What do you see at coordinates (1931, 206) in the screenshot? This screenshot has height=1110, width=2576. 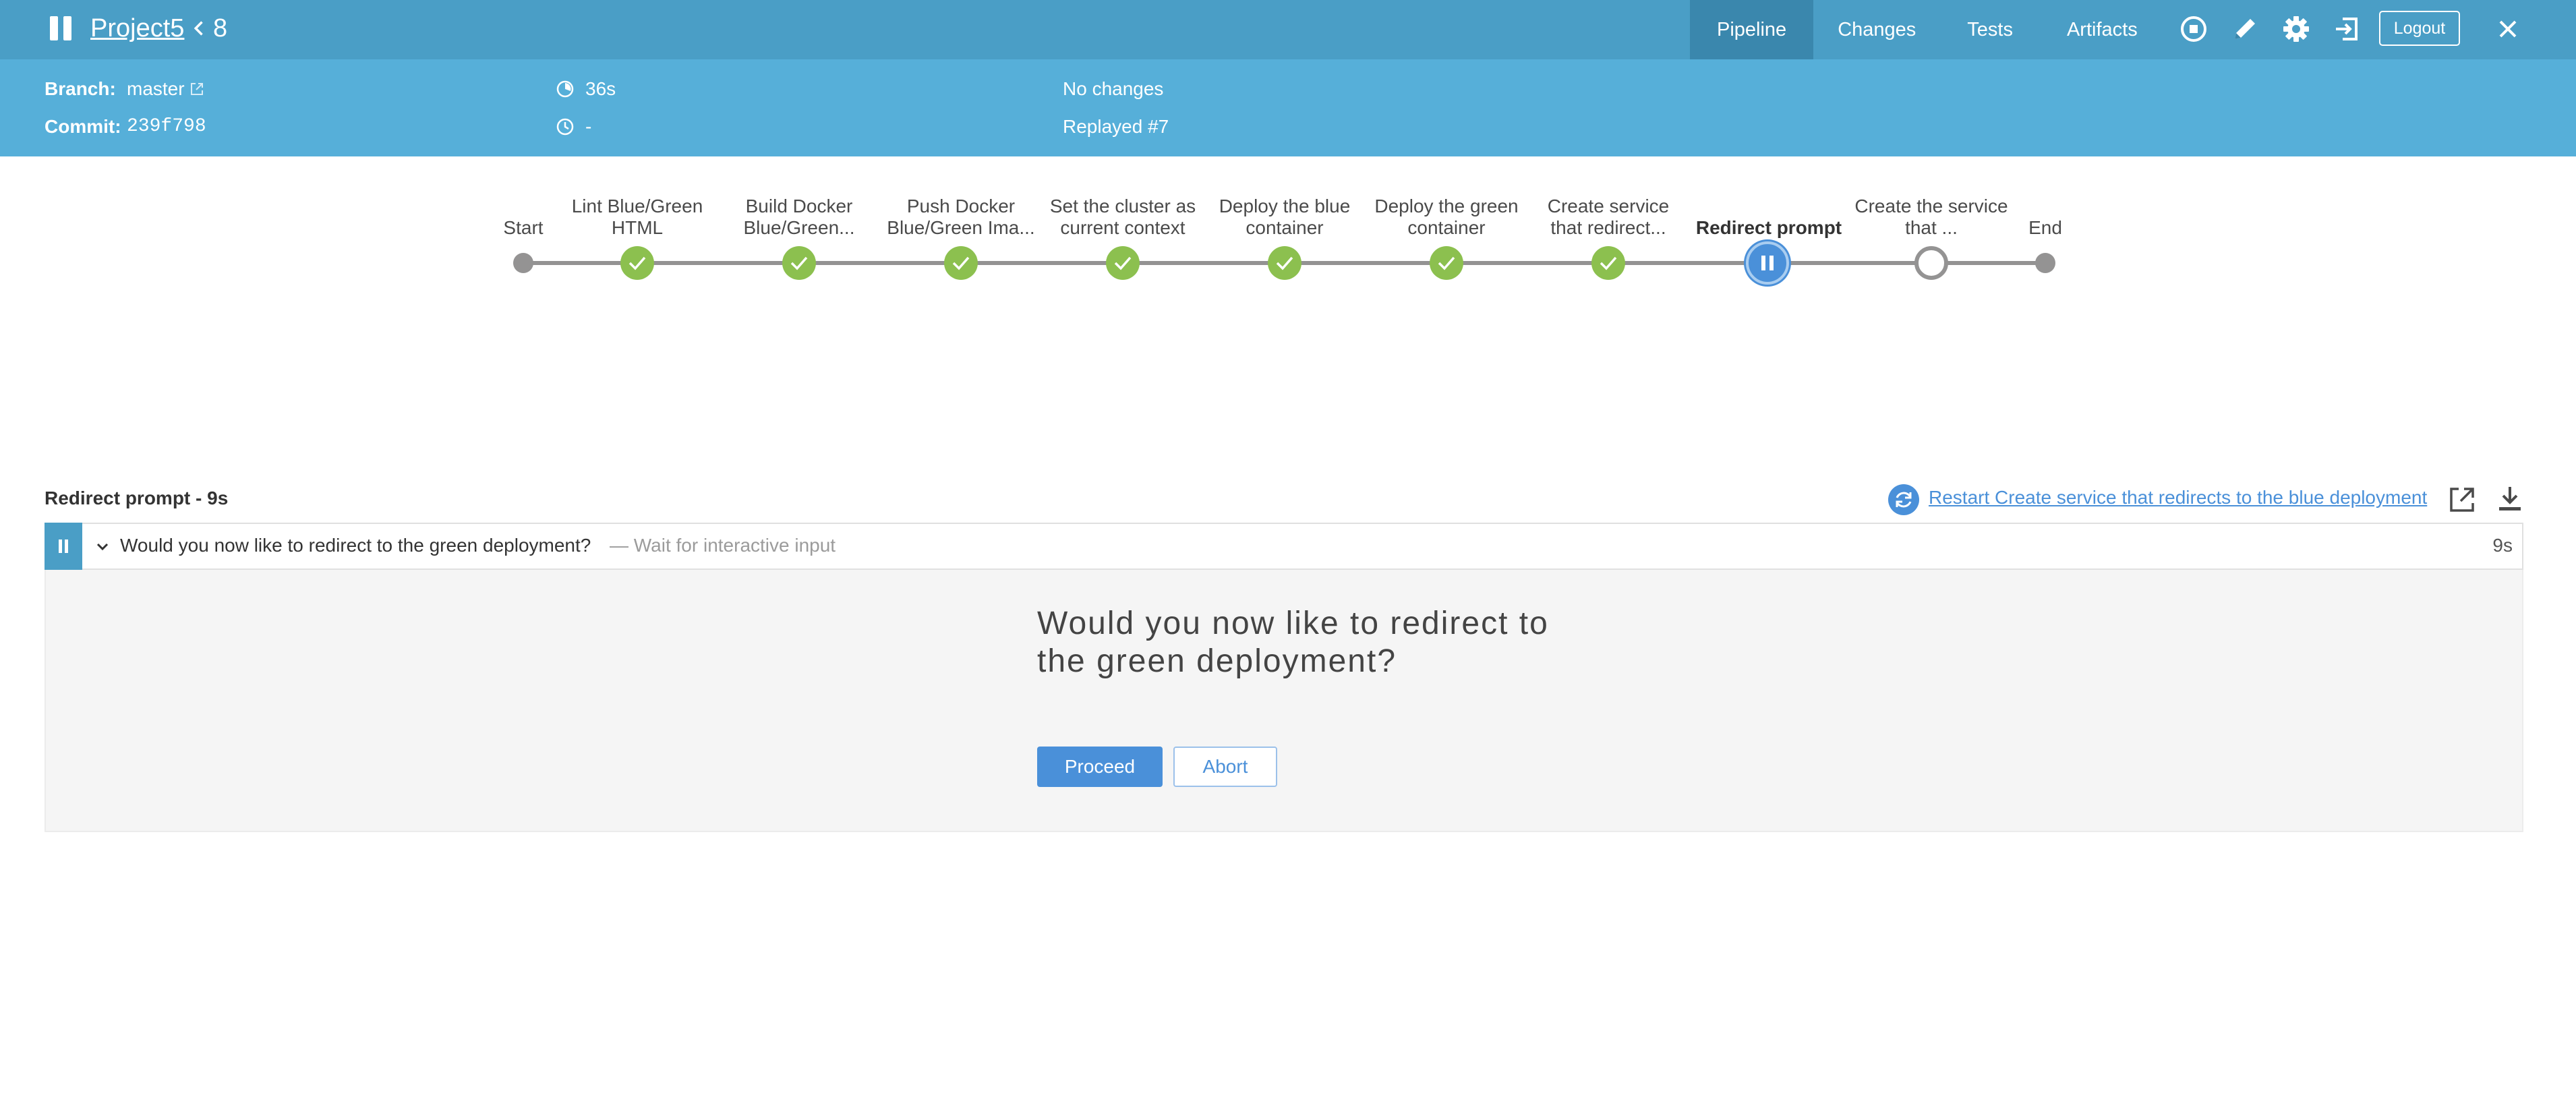 I see `stage-label: Create the service` at bounding box center [1931, 206].